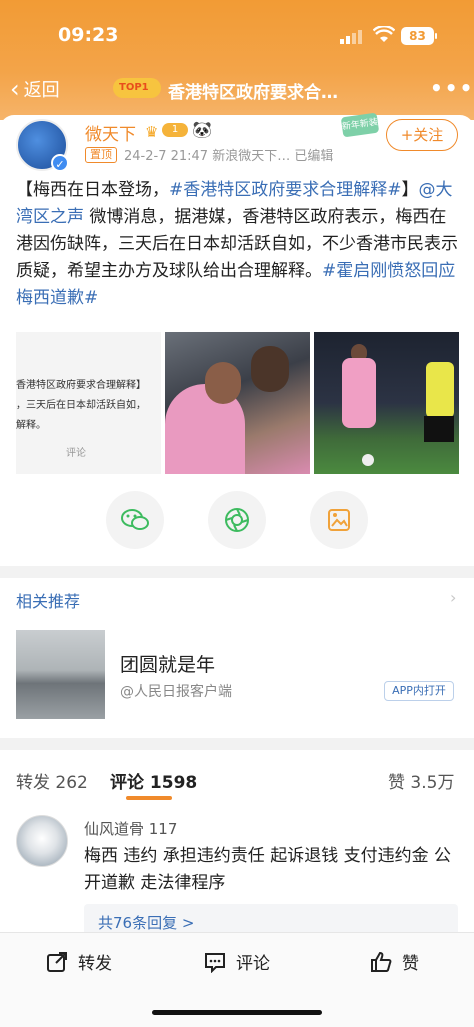 The image size is (474, 1027). What do you see at coordinates (15, 89) in the screenshot?
I see `chevron-left-icon: ‹` at bounding box center [15, 89].